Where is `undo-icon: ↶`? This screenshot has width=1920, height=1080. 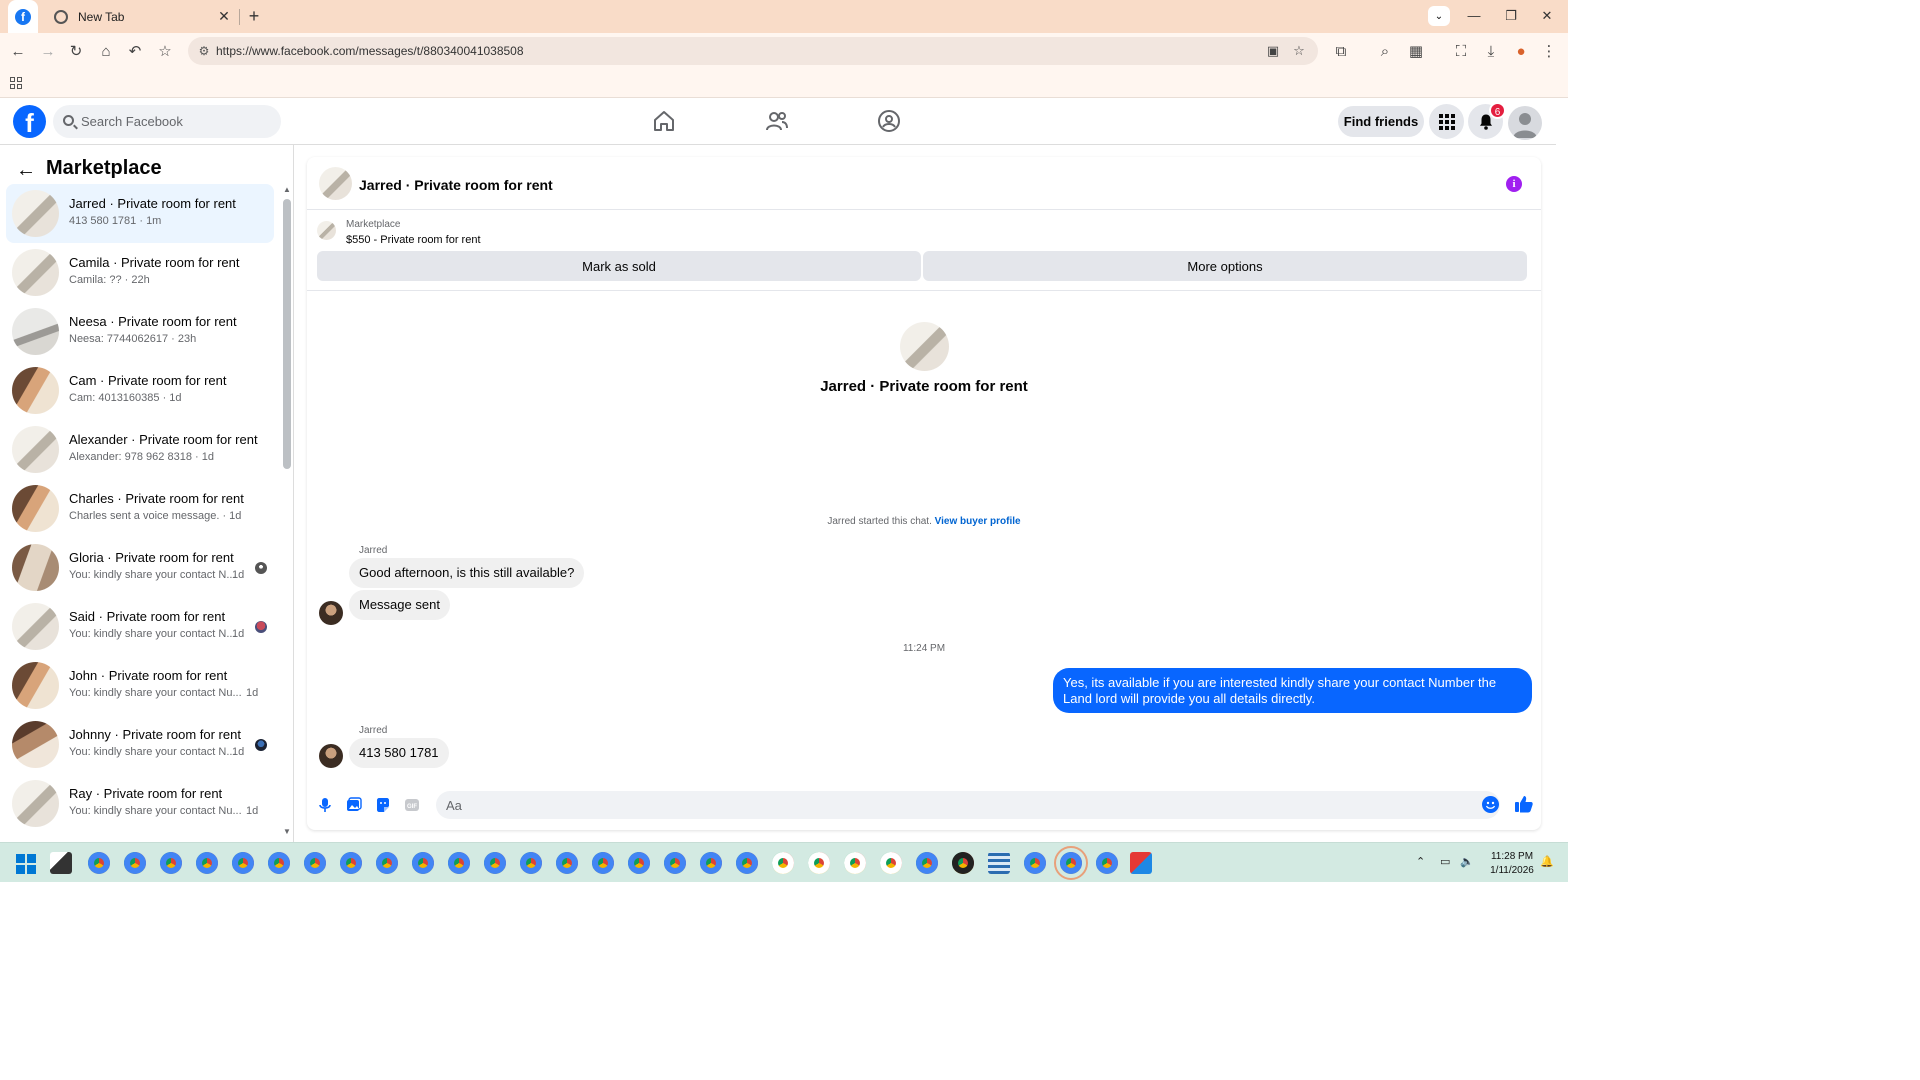 undo-icon: ↶ is located at coordinates (135, 52).